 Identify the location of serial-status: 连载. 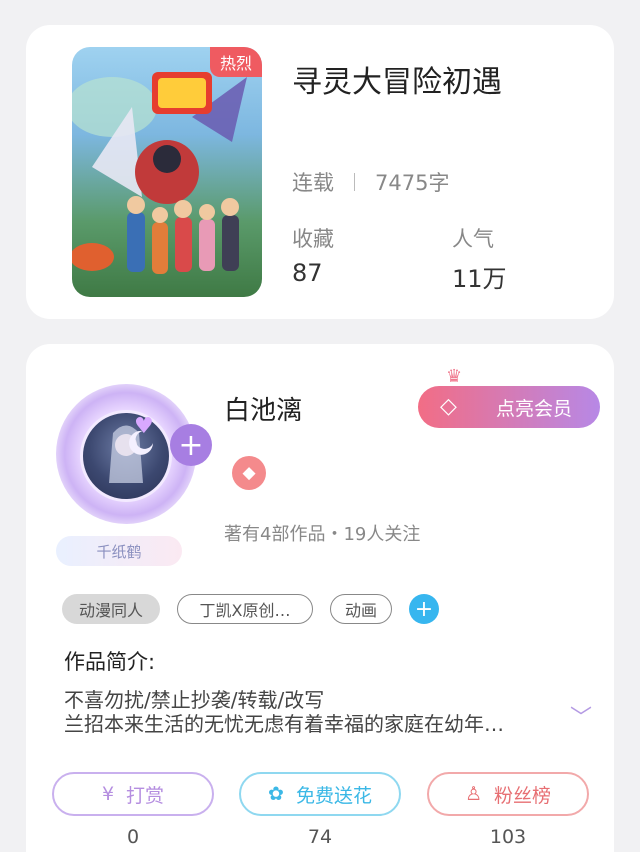
(313, 183).